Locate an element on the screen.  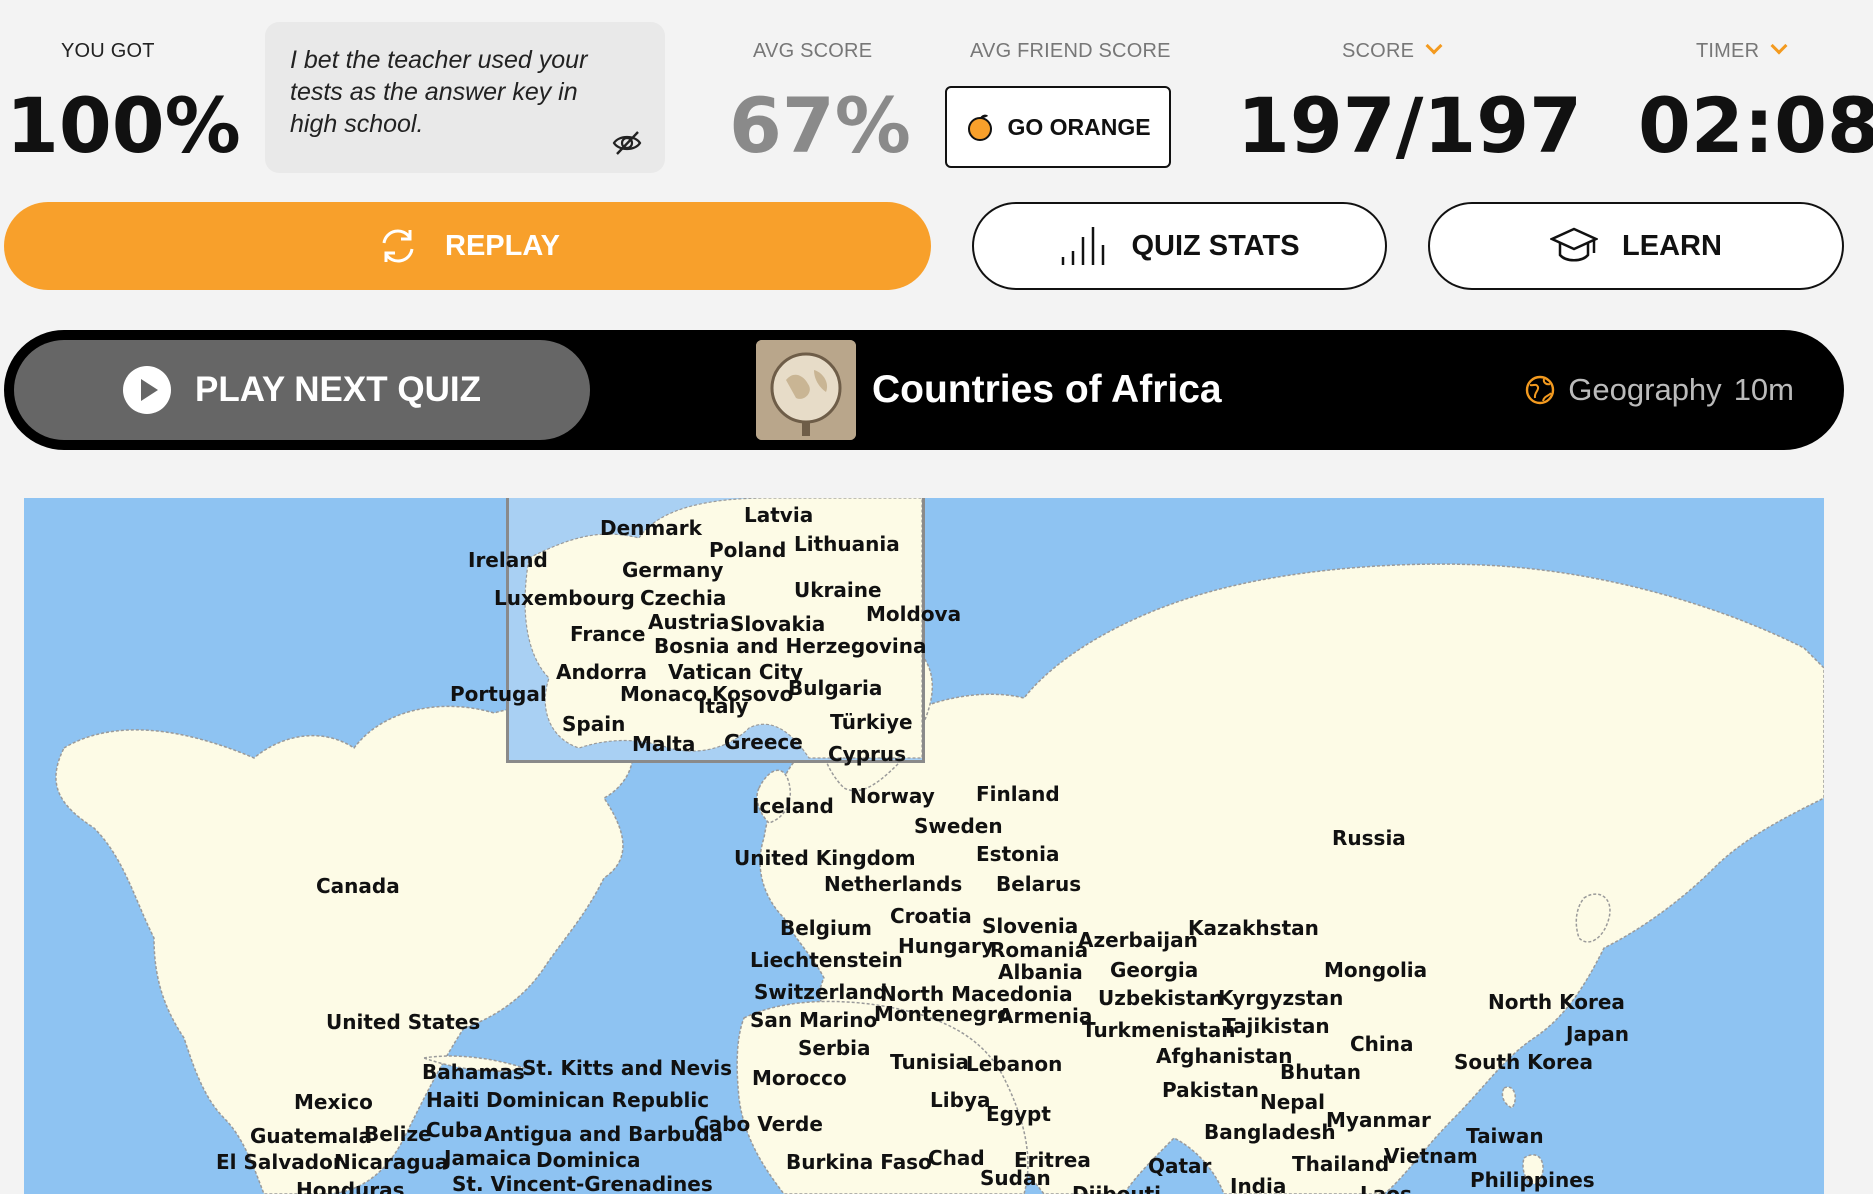
map-label: Antigua and Barbuda is located at coordinates (604, 1134).